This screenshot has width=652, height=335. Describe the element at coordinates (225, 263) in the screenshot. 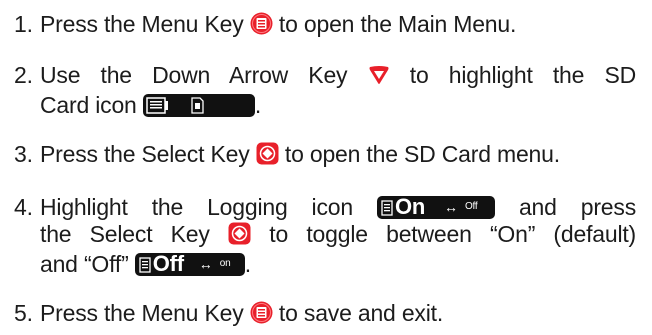

I see `logging-toggle-label: on` at that location.